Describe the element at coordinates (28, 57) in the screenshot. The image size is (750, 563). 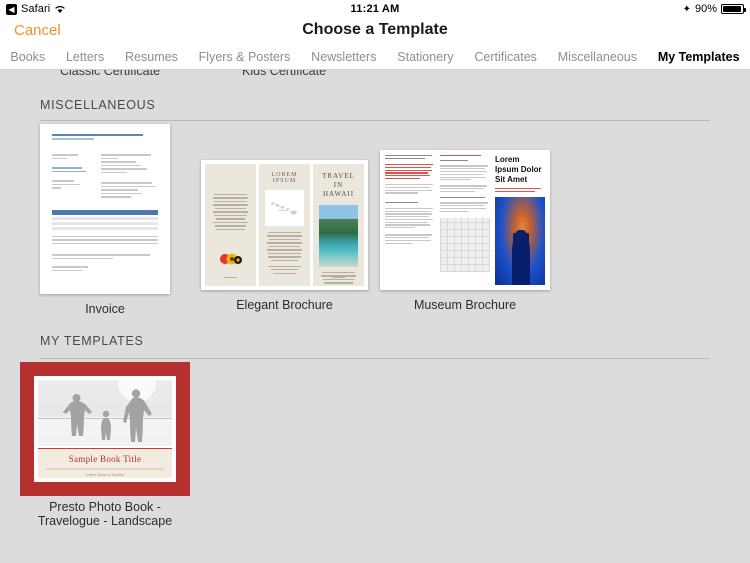
I see `tab-books: Books` at that location.